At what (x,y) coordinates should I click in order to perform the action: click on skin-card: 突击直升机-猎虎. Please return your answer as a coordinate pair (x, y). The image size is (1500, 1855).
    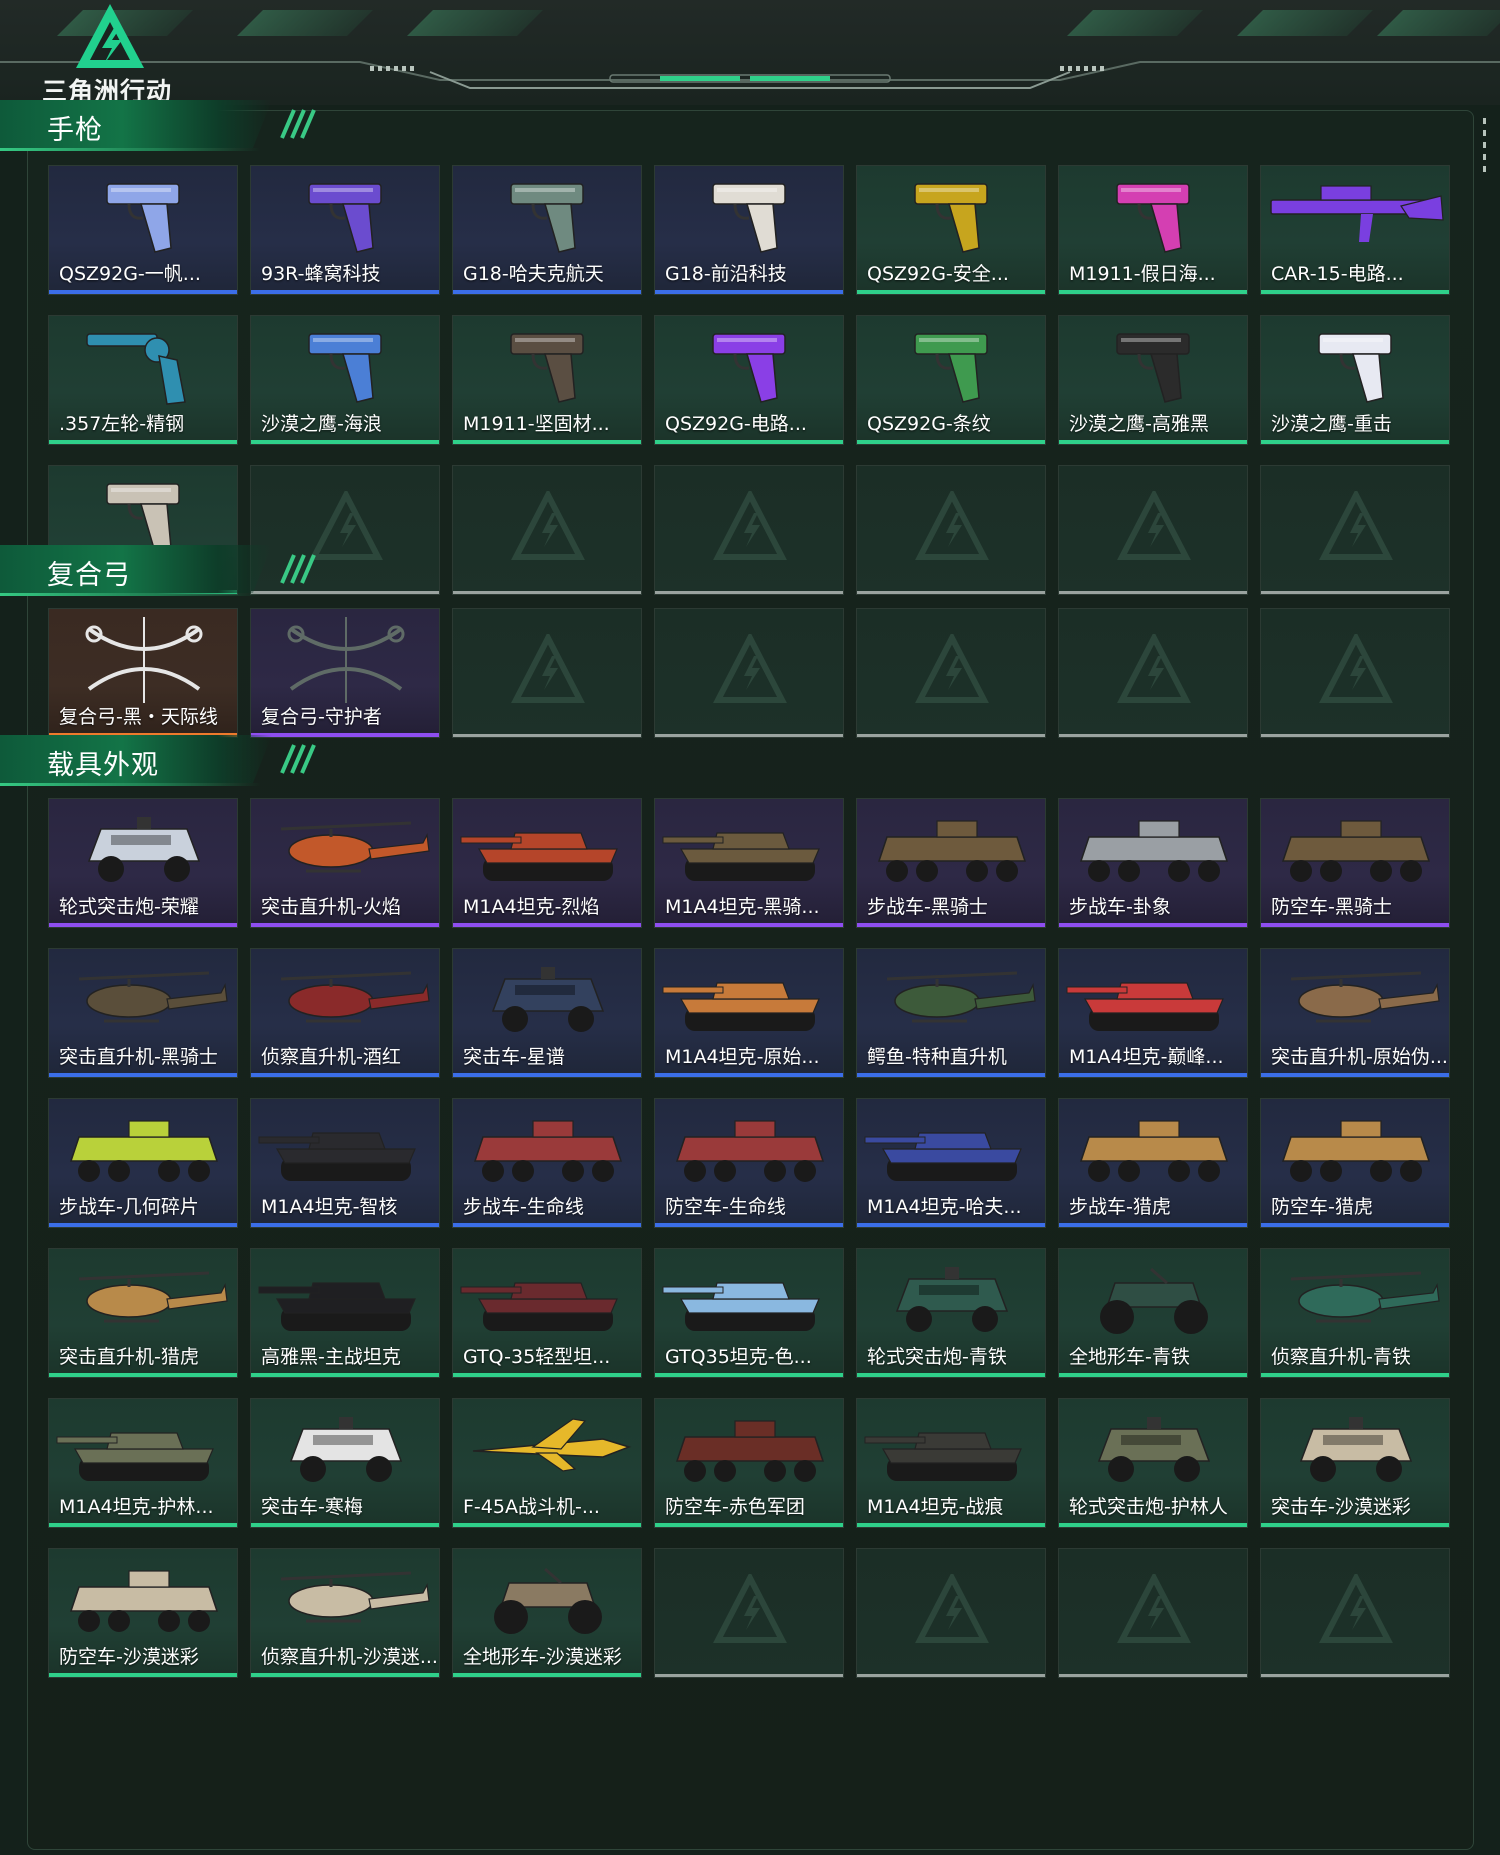
    Looking at the image, I should click on (143, 1313).